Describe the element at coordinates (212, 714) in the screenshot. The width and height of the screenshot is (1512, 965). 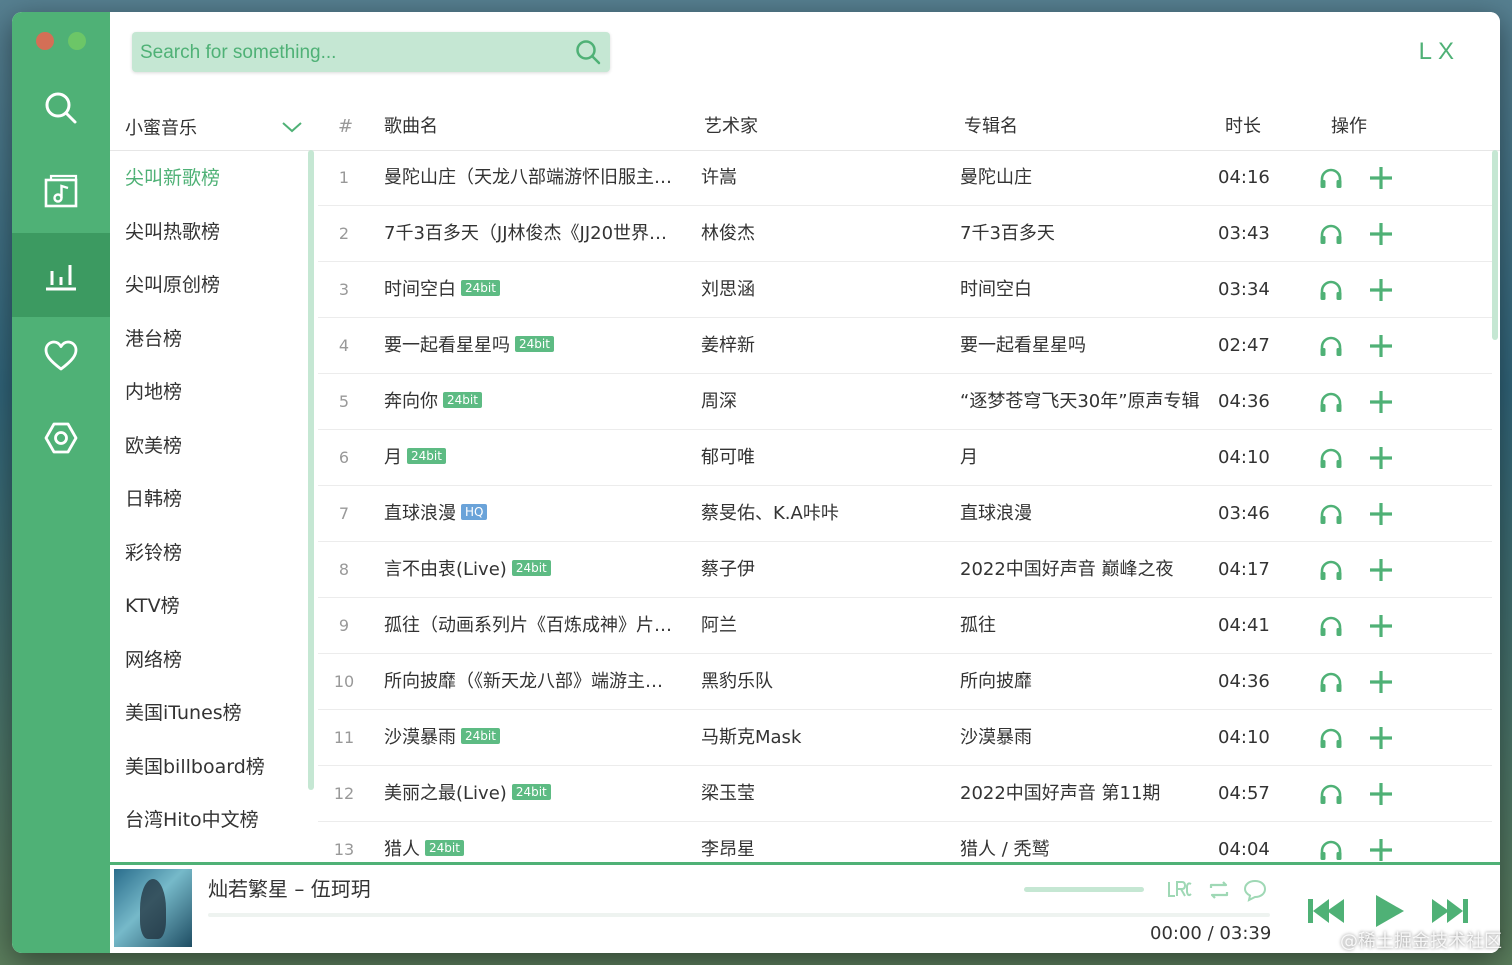
I see `board-item: 美国iTunes榜` at that location.